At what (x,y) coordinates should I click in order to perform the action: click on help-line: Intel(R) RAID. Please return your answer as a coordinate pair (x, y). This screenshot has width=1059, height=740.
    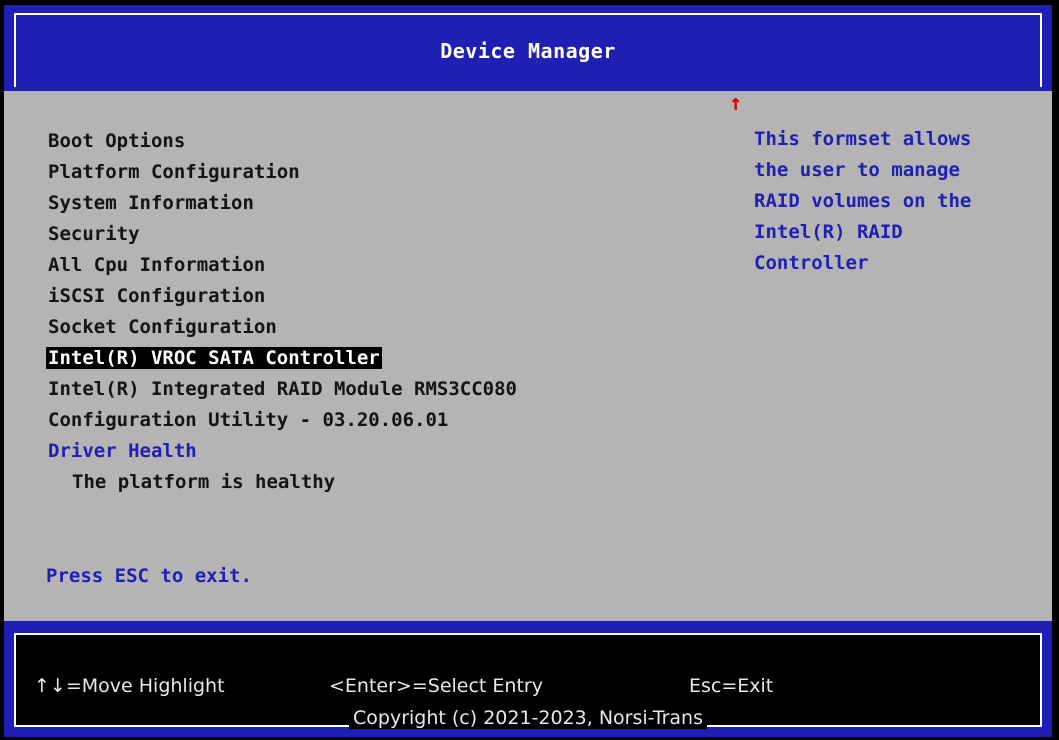
    Looking at the image, I should click on (828, 232).